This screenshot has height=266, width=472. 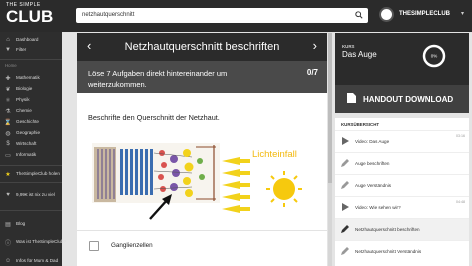 What do you see at coordinates (284, 189) in the screenshot?
I see `sun-icon` at bounding box center [284, 189].